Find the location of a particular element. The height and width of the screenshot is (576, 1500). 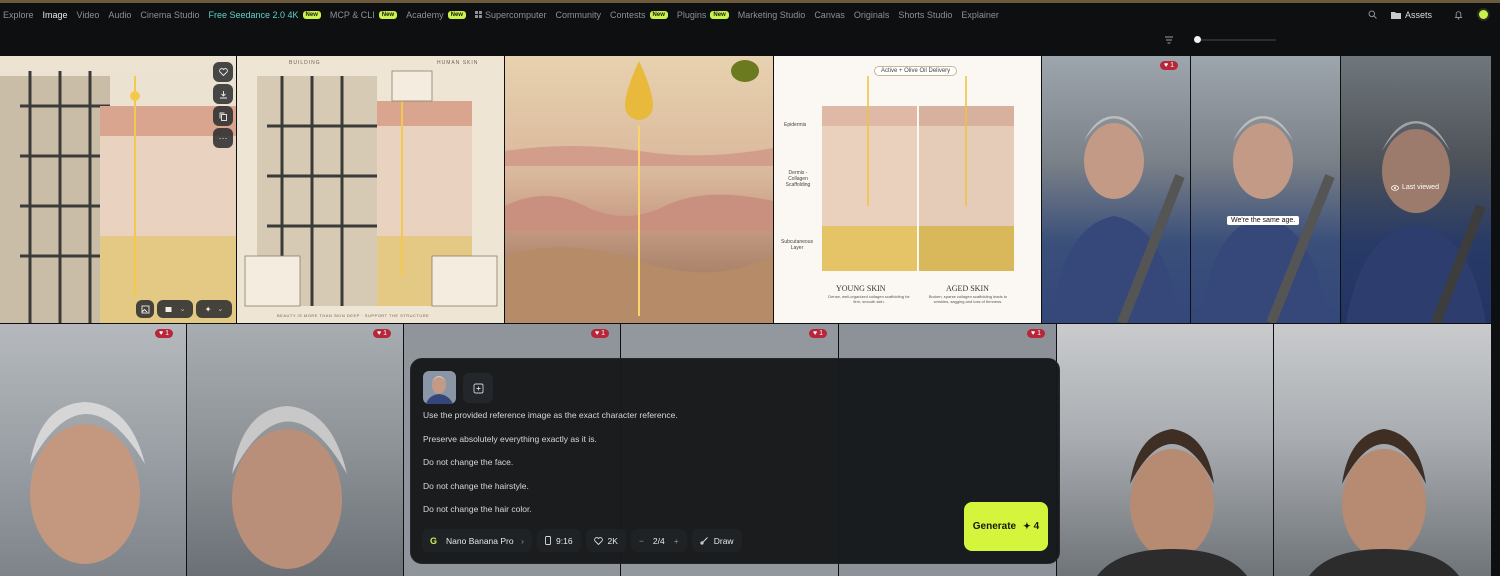

nav-contests: Contests New is located at coordinates (639, 15).